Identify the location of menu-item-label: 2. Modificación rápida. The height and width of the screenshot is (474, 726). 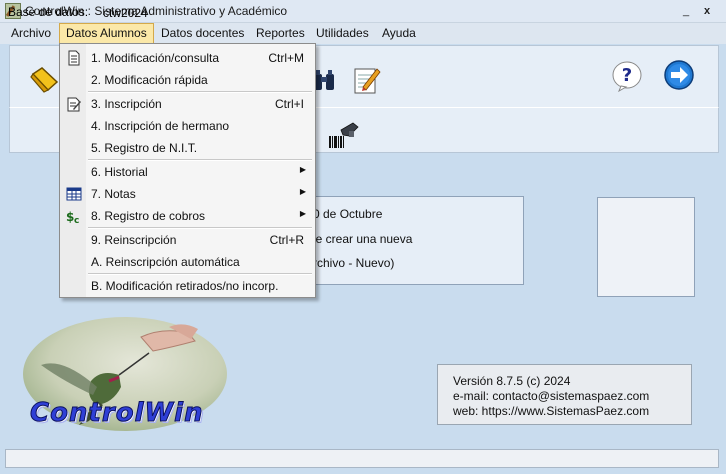
(149, 80).